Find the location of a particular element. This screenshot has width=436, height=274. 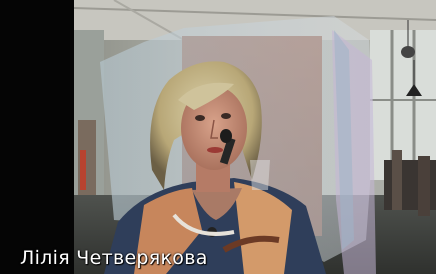

participant-name-label: Лілія Четверякова is located at coordinates (114, 258).